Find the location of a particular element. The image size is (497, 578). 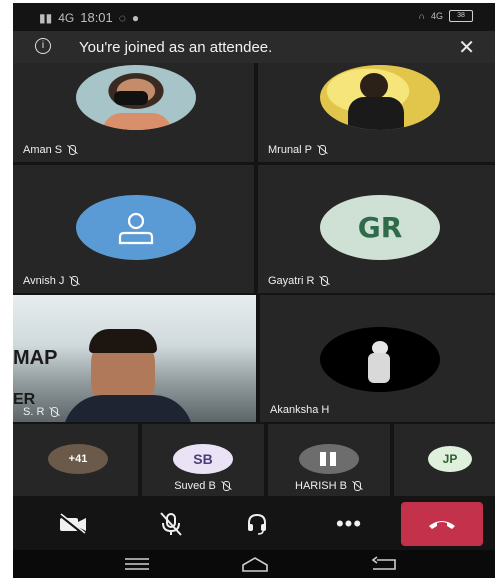

participant-tile-jp: JP is located at coordinates (444, 460).